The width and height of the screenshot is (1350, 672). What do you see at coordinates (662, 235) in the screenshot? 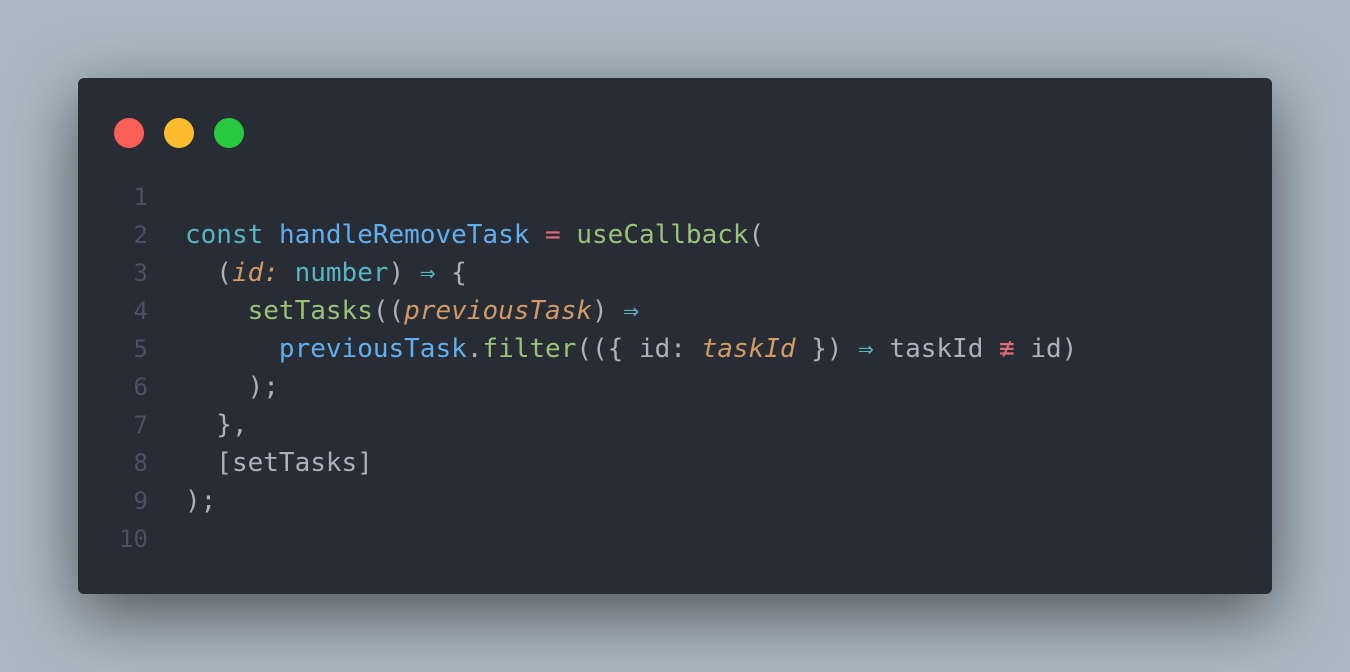
I see `code-token: useCallback` at bounding box center [662, 235].